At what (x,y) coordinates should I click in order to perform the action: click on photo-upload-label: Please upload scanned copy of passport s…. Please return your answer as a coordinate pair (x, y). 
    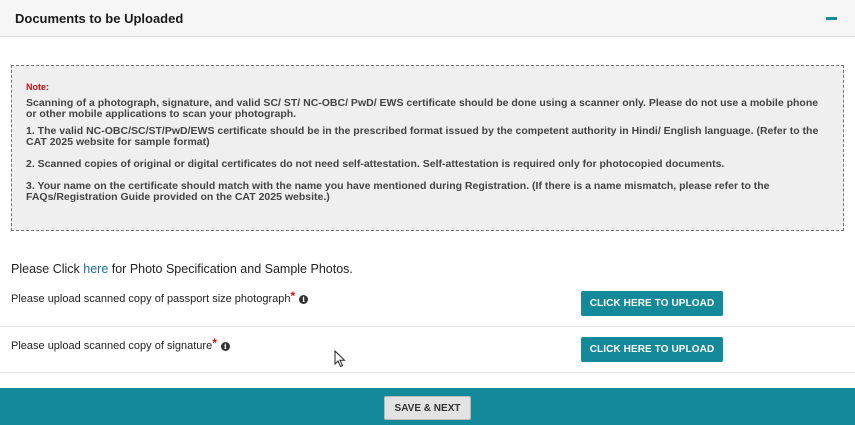
    Looking at the image, I should click on (160, 297).